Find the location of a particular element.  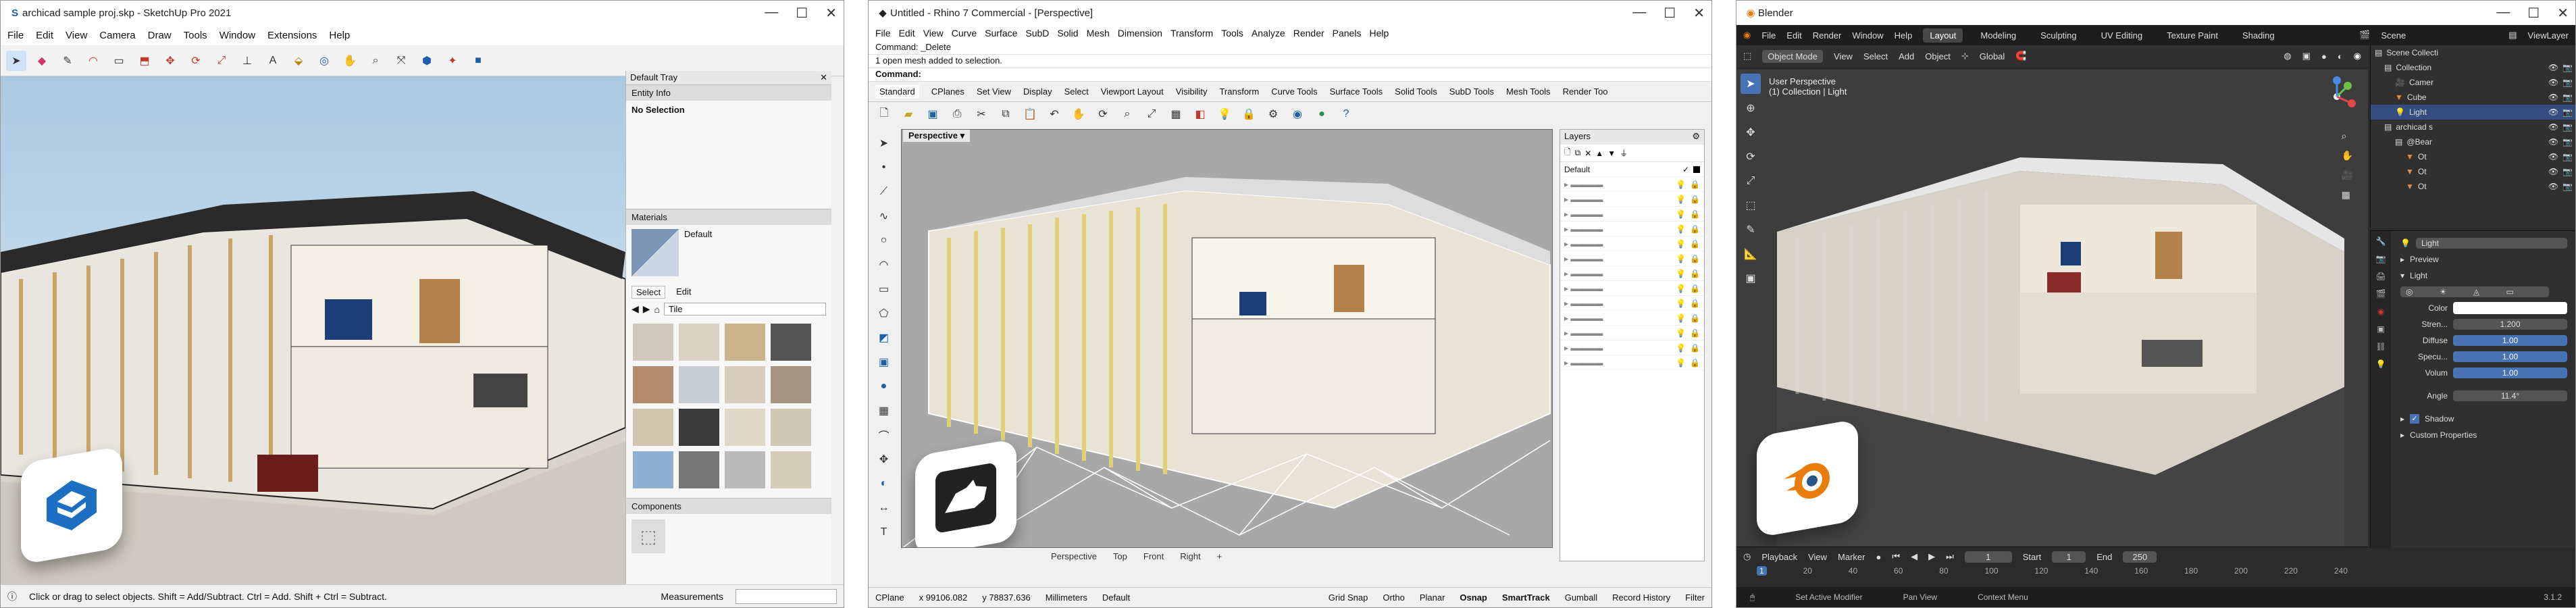

shadow-row: ▸ ✓ Shadow is located at coordinates (2484, 419).